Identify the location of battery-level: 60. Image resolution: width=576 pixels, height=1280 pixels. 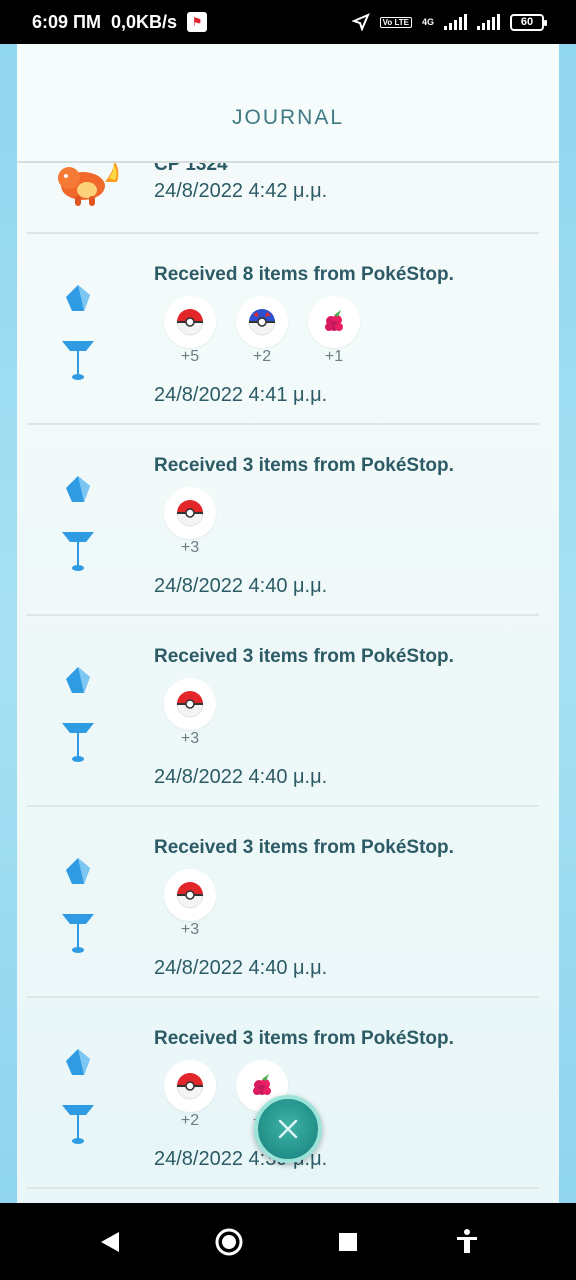
(527, 22).